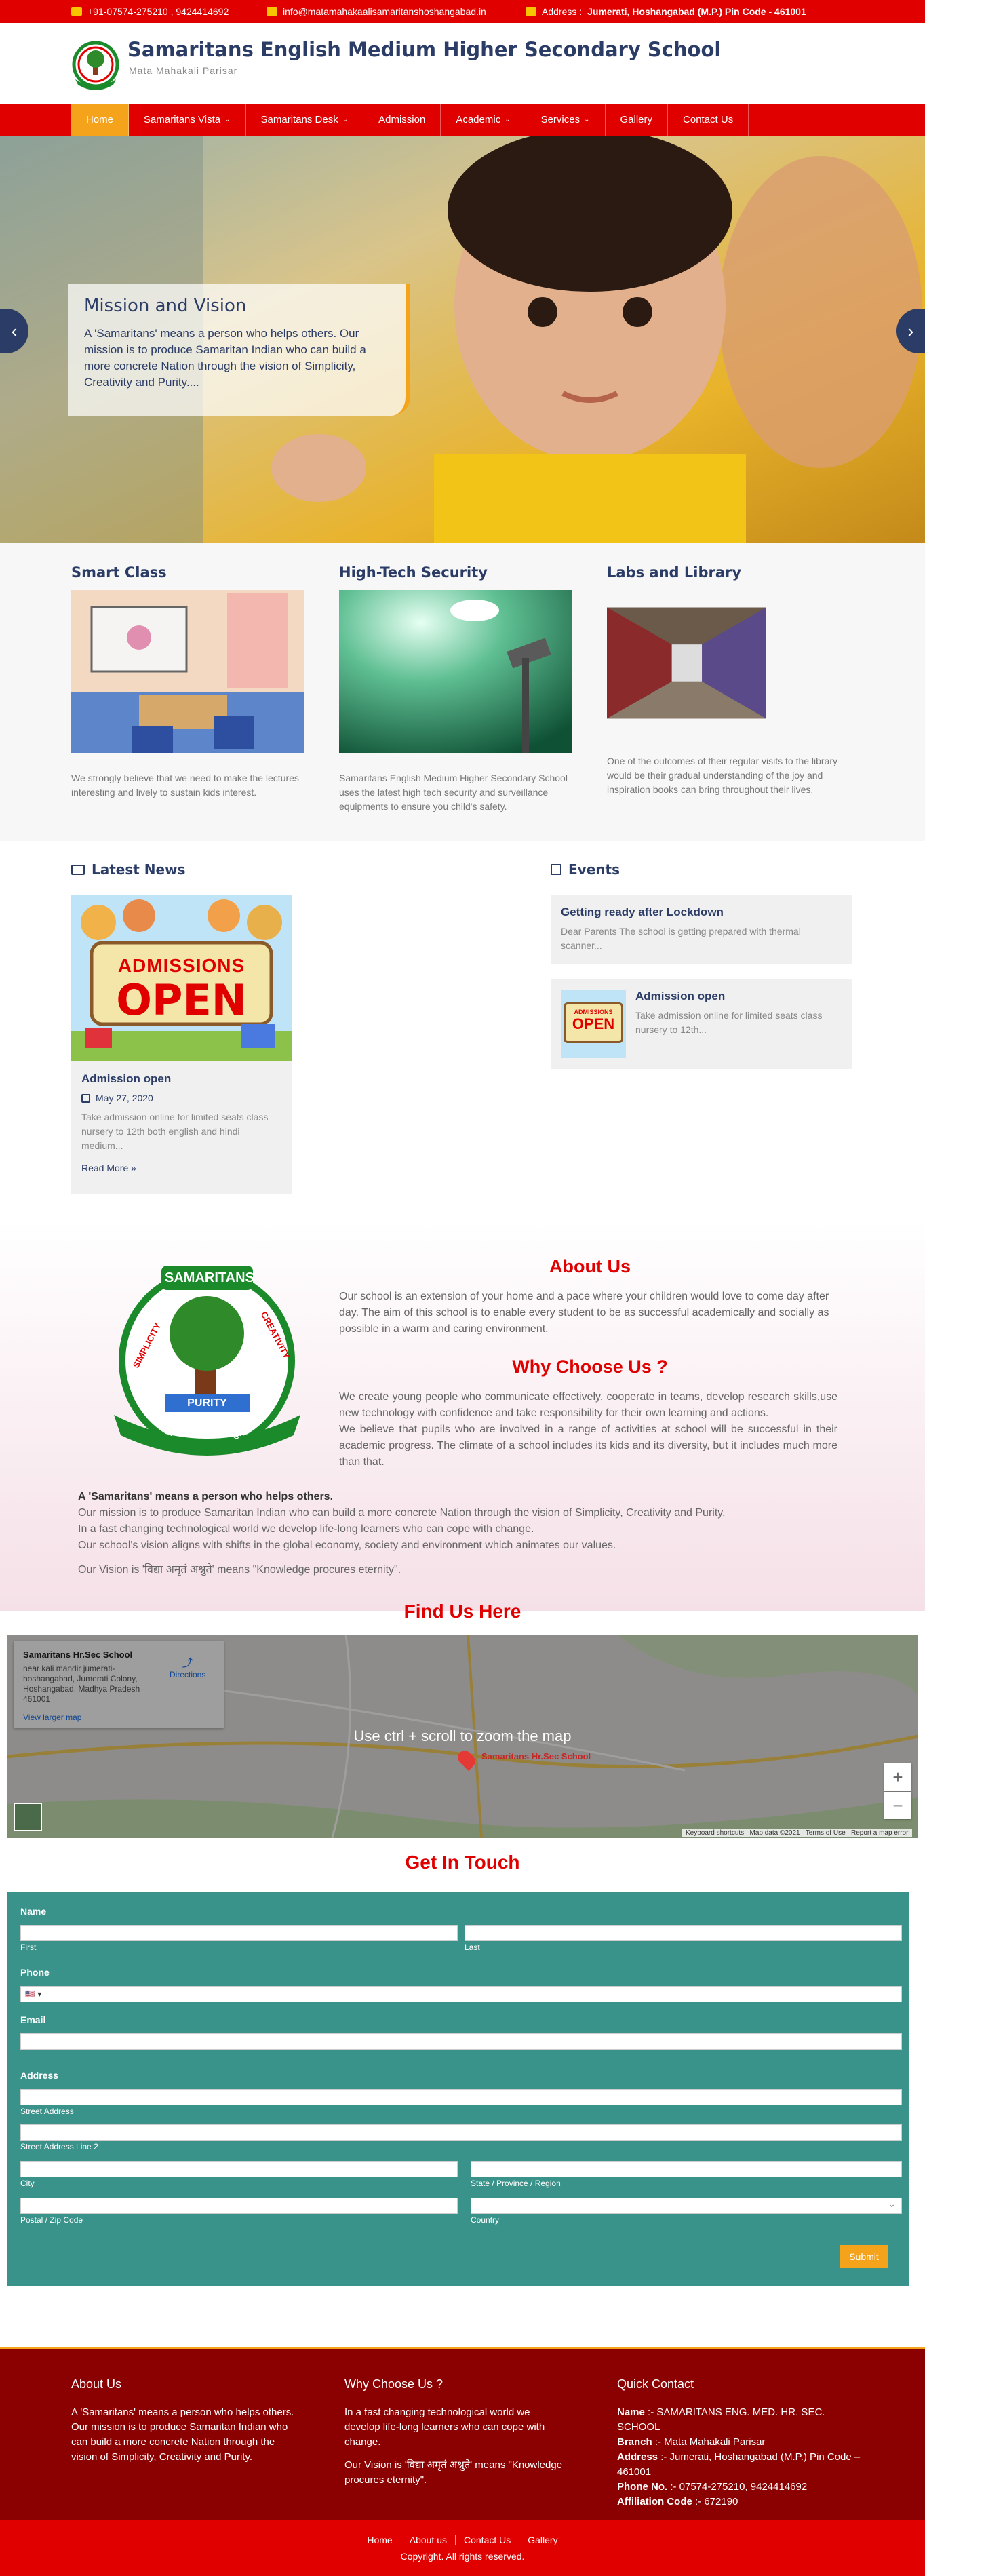 The image size is (986, 2576). Describe the element at coordinates (729, 572) in the screenshot. I see `feature-title: Labs and Library` at that location.